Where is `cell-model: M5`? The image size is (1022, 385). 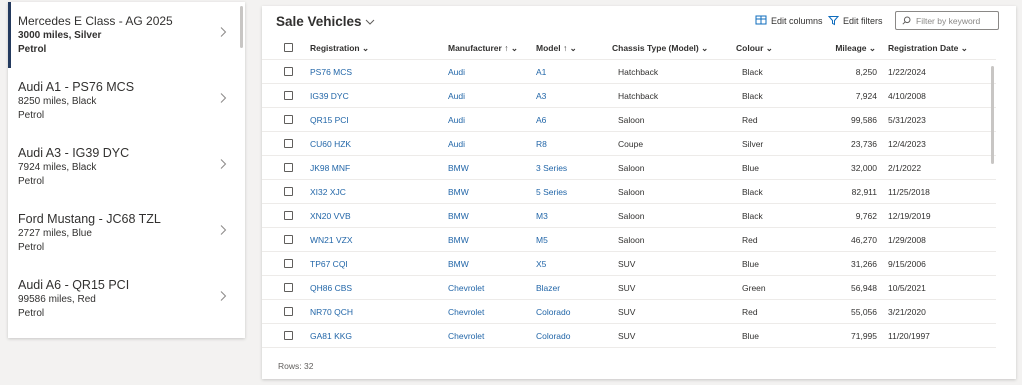 cell-model: M5 is located at coordinates (542, 240).